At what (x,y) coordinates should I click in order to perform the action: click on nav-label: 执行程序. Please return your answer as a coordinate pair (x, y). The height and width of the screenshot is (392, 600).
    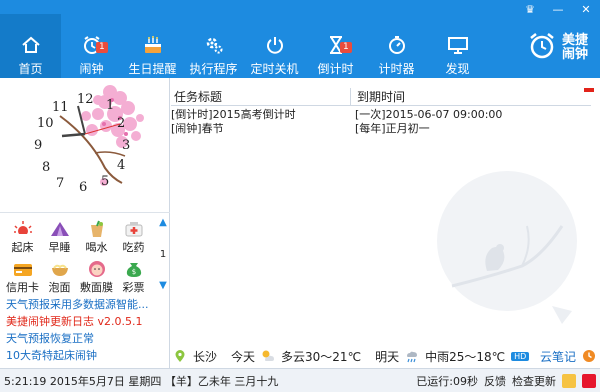
    Looking at the image, I should click on (213, 69).